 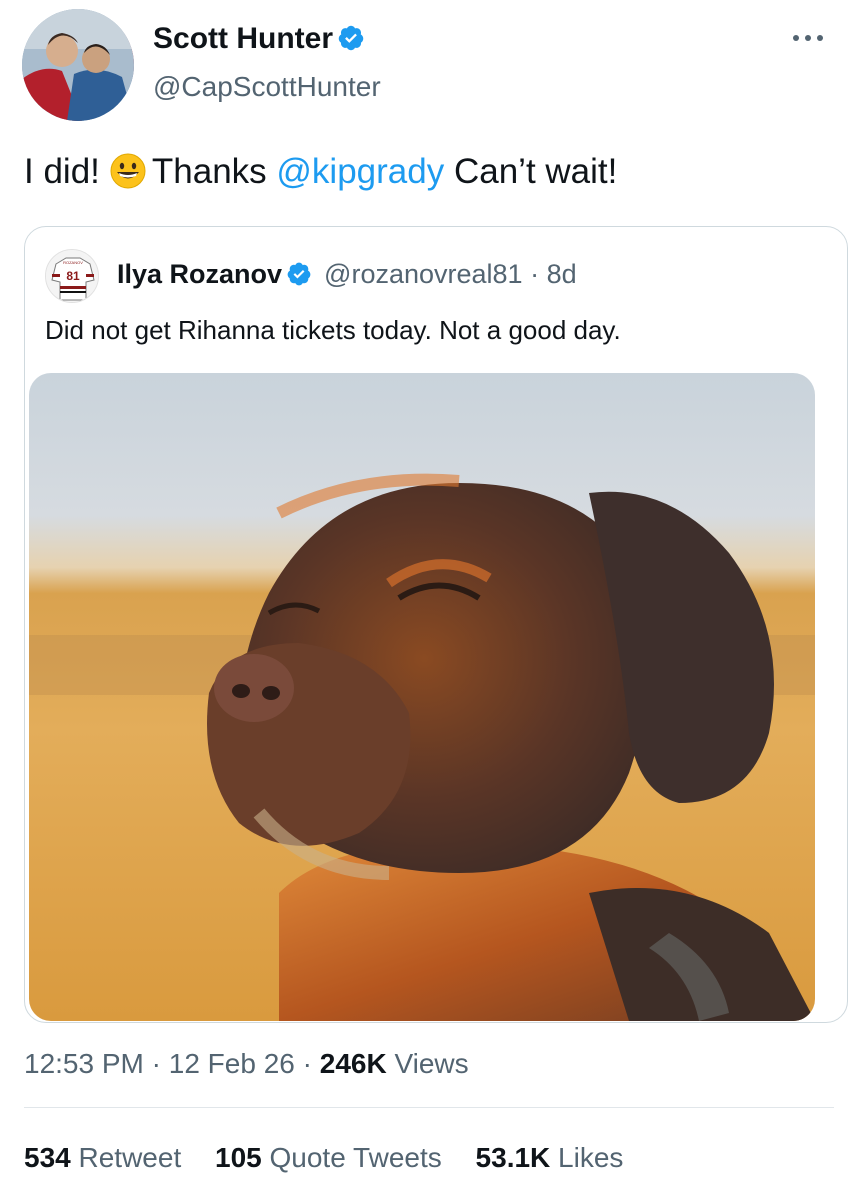 What do you see at coordinates (267, 87) in the screenshot?
I see `author-handle: @CapScottHunter` at bounding box center [267, 87].